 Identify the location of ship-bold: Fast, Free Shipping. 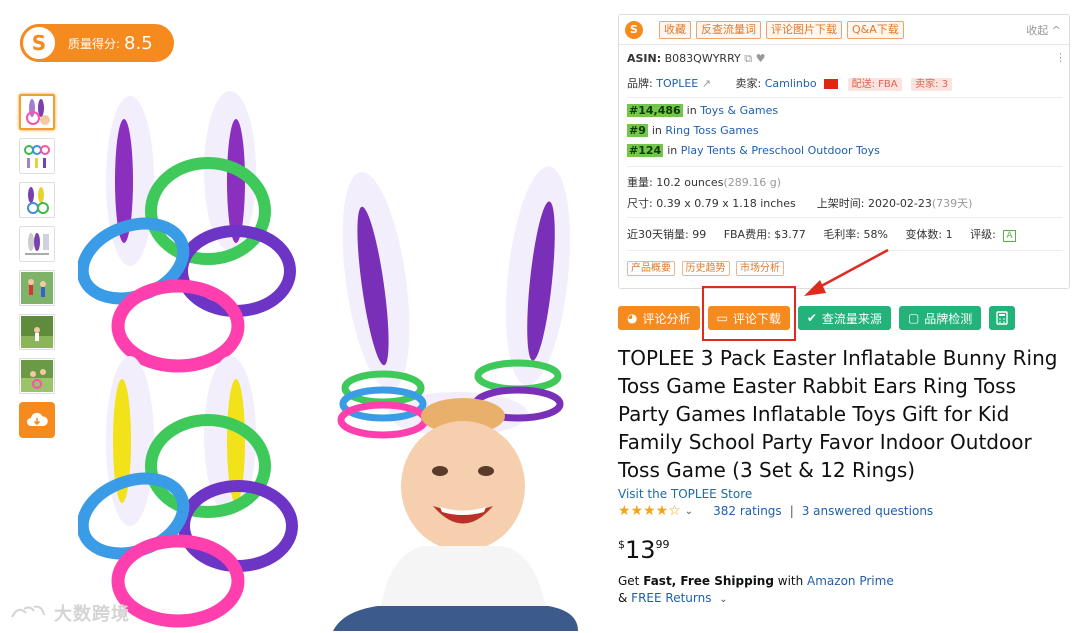
(708, 581).